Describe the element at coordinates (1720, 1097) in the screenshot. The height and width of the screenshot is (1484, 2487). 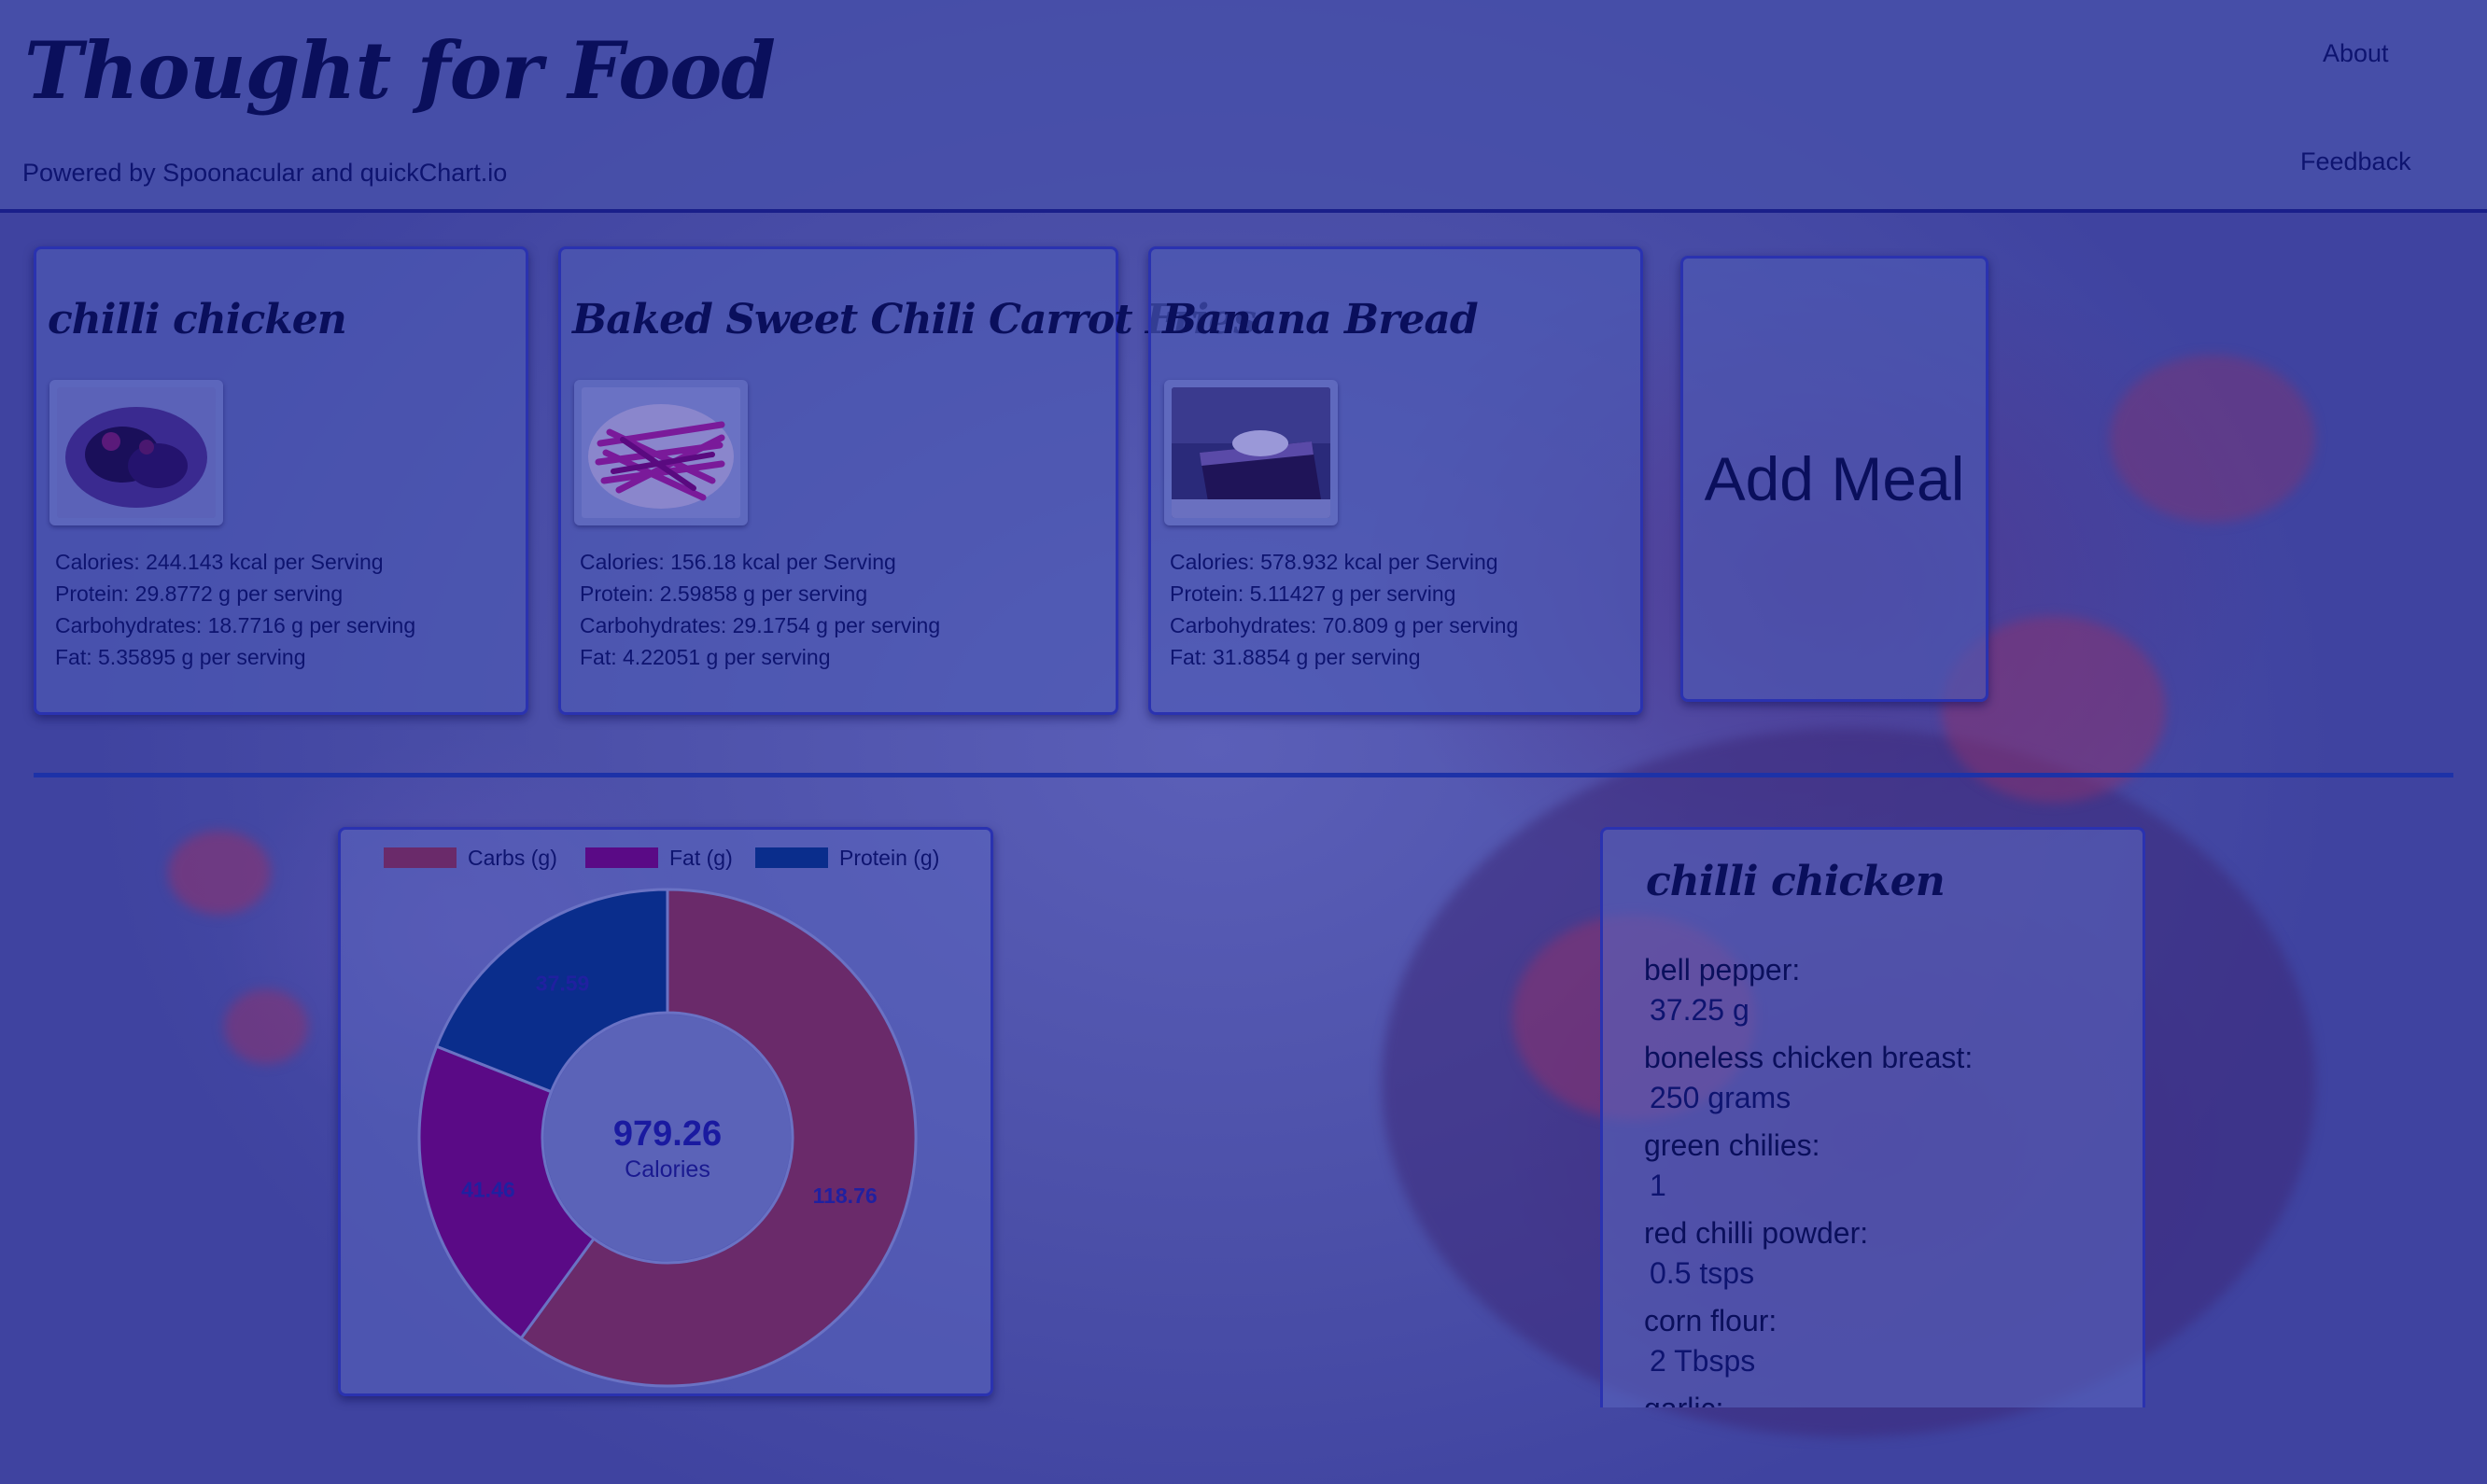
I see `ingredient-amount: 250 grams` at that location.